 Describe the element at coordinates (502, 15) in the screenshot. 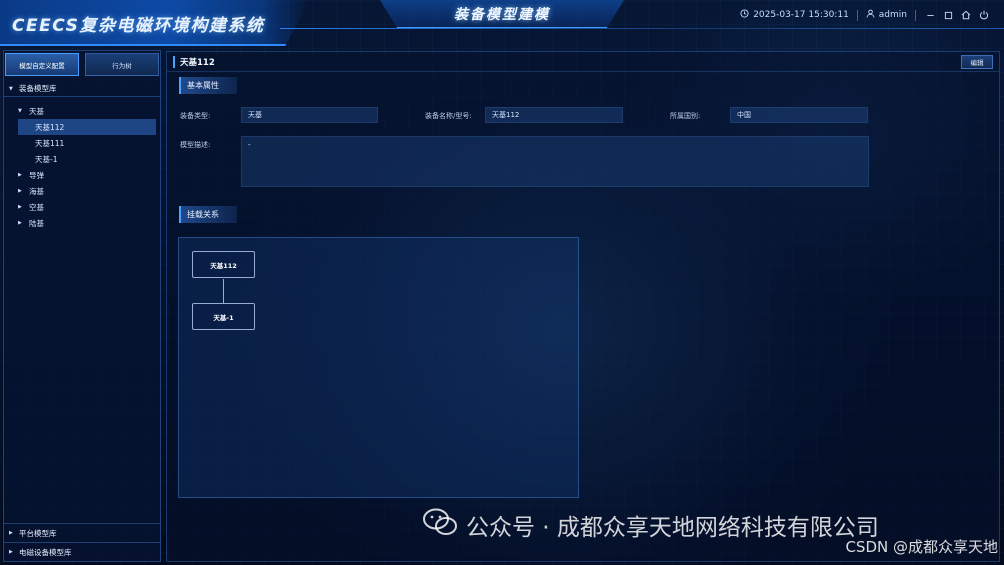

I see `page-title: 装备模型建模` at that location.